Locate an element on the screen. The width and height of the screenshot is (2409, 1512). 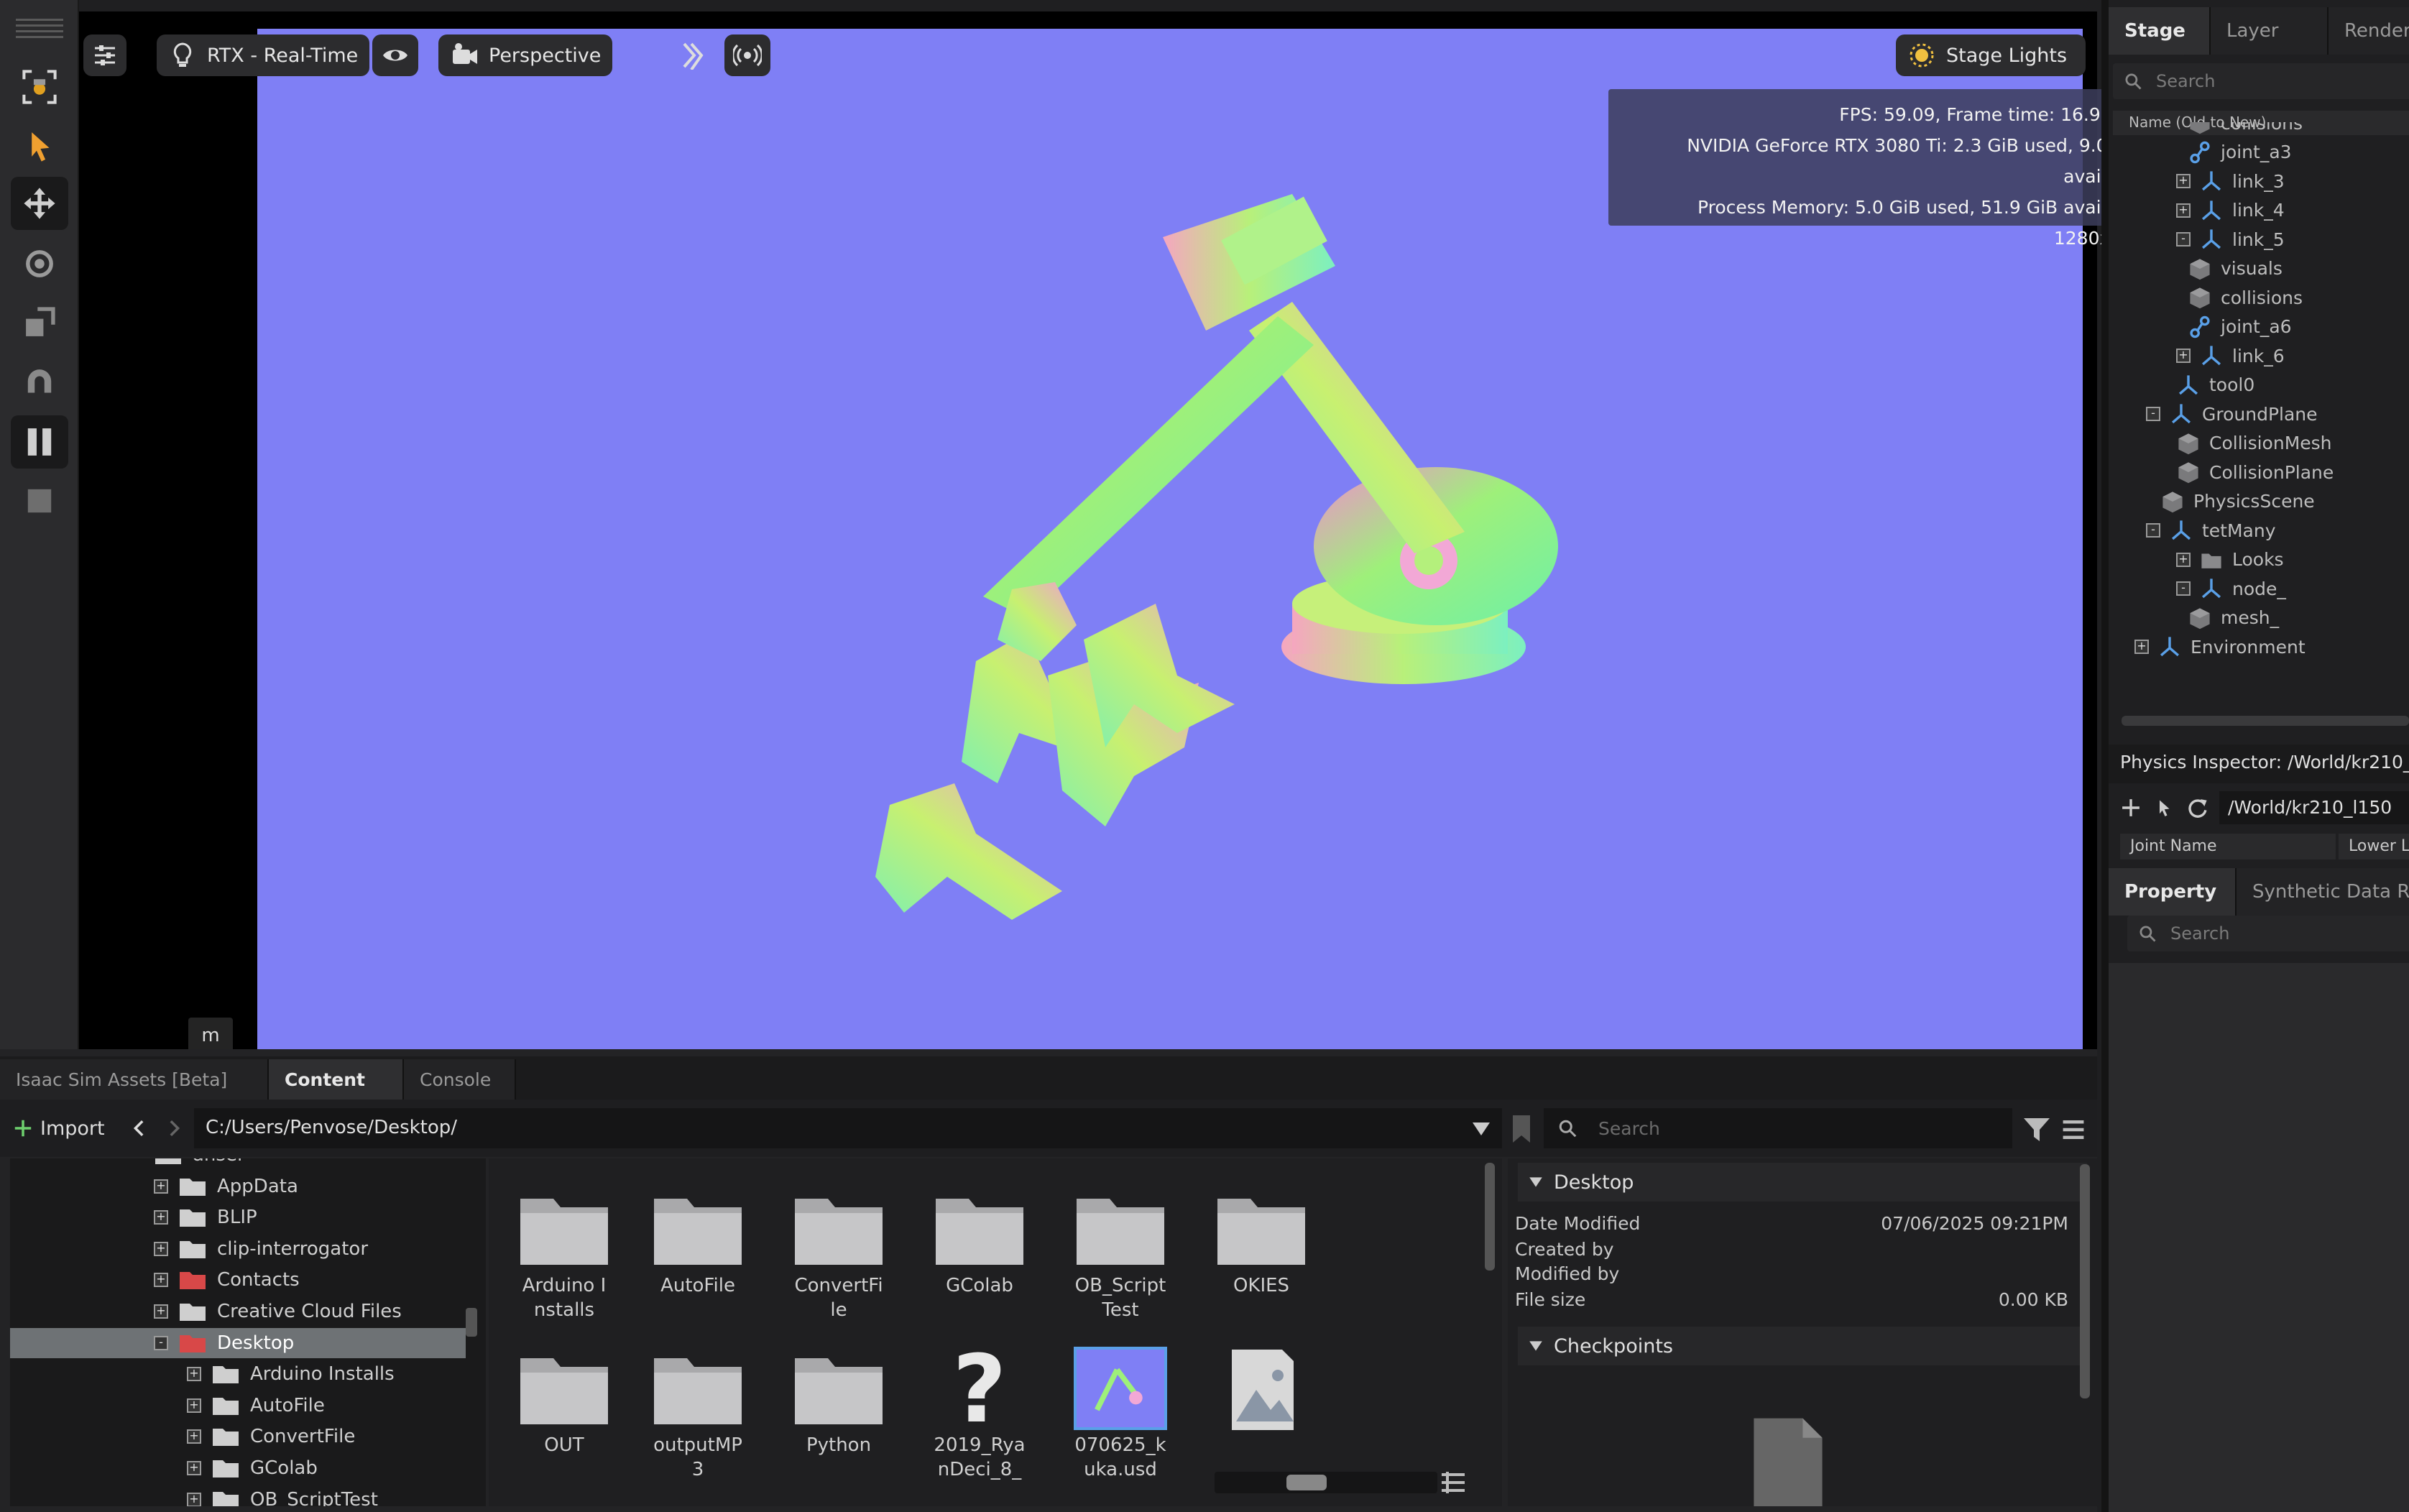
tab-content: Content is located at coordinates (337, 1080).